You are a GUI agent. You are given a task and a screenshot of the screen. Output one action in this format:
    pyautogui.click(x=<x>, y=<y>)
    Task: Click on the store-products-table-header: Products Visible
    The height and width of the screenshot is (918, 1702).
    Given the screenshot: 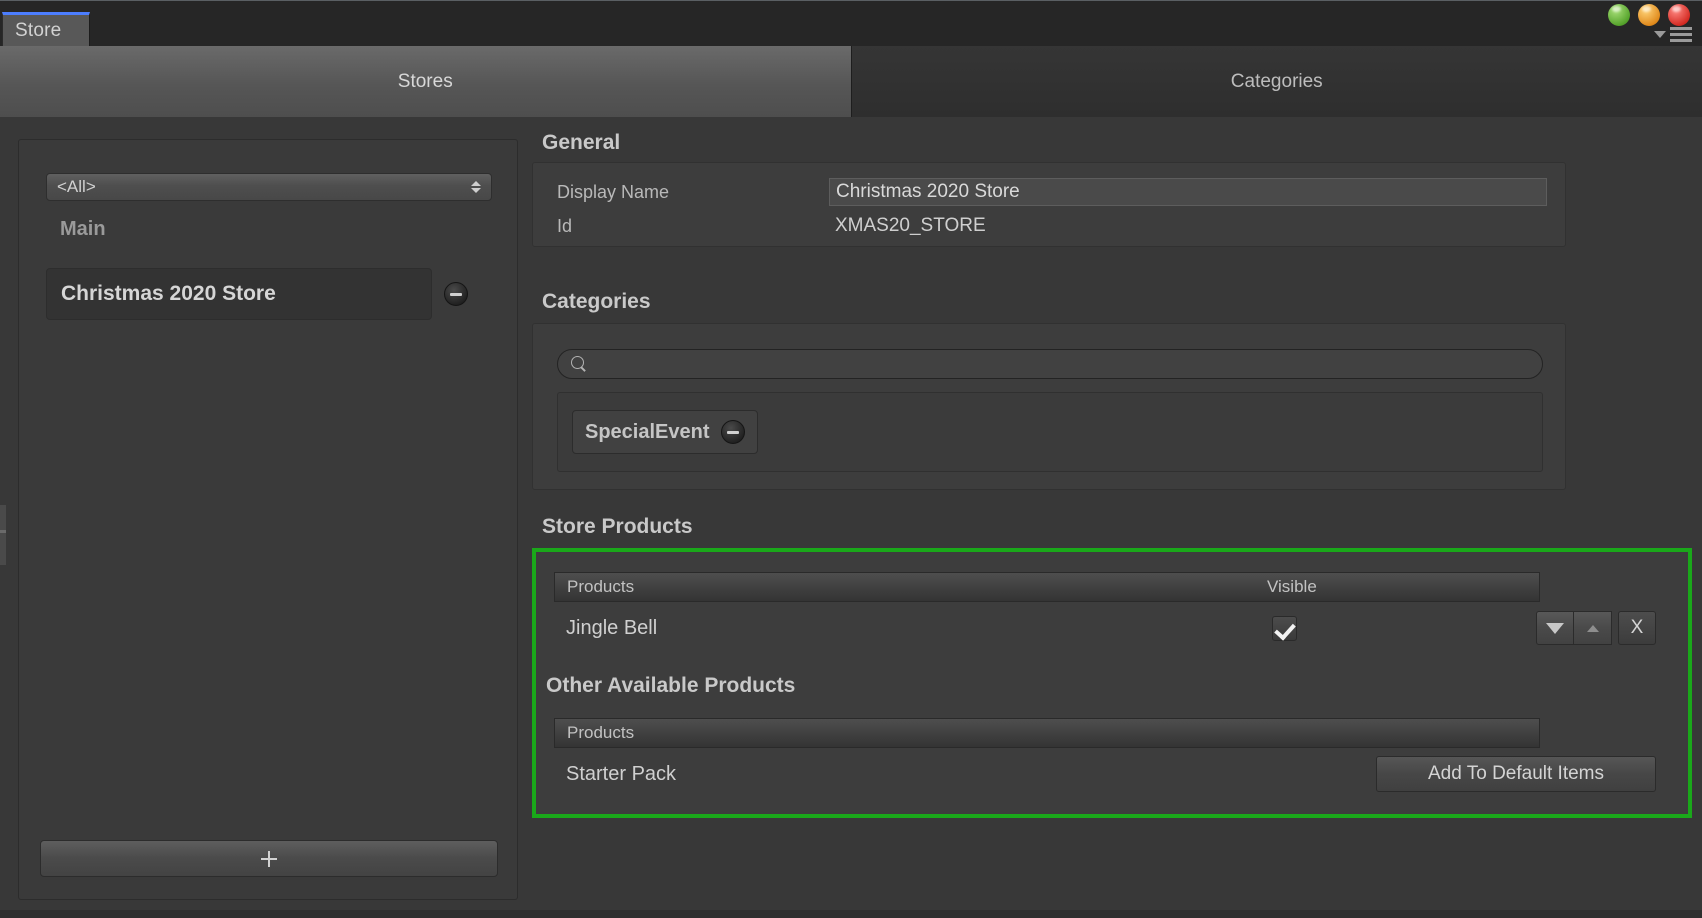 What is the action you would take?
    pyautogui.click(x=1047, y=587)
    